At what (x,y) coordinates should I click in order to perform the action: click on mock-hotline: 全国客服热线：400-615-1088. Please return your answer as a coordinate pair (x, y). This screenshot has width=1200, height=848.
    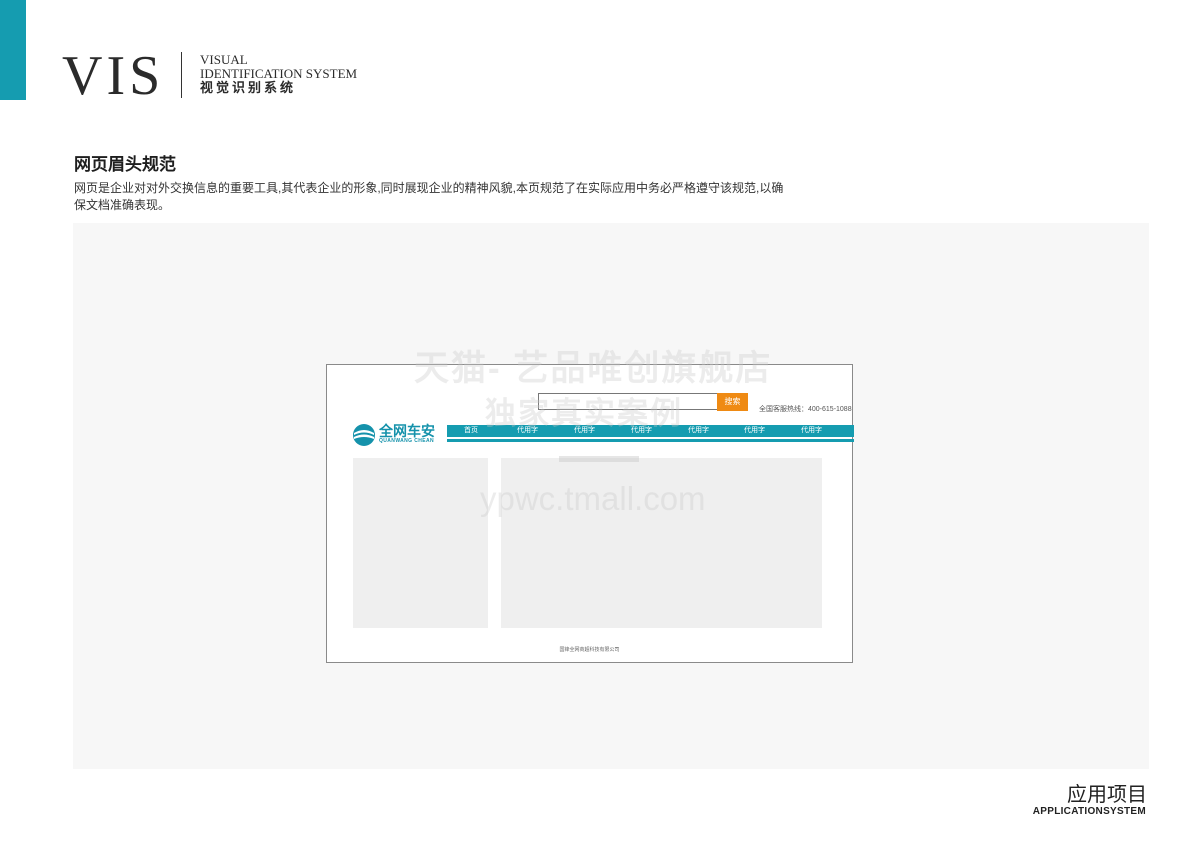
    Looking at the image, I should click on (805, 409).